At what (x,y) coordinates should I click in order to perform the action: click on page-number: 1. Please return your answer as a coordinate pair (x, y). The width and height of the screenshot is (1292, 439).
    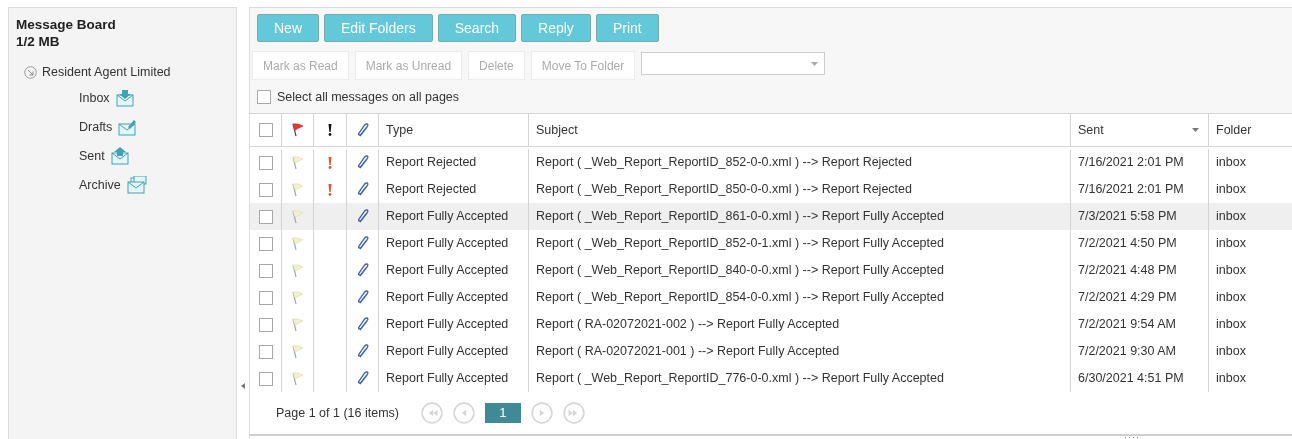
    Looking at the image, I should click on (503, 413).